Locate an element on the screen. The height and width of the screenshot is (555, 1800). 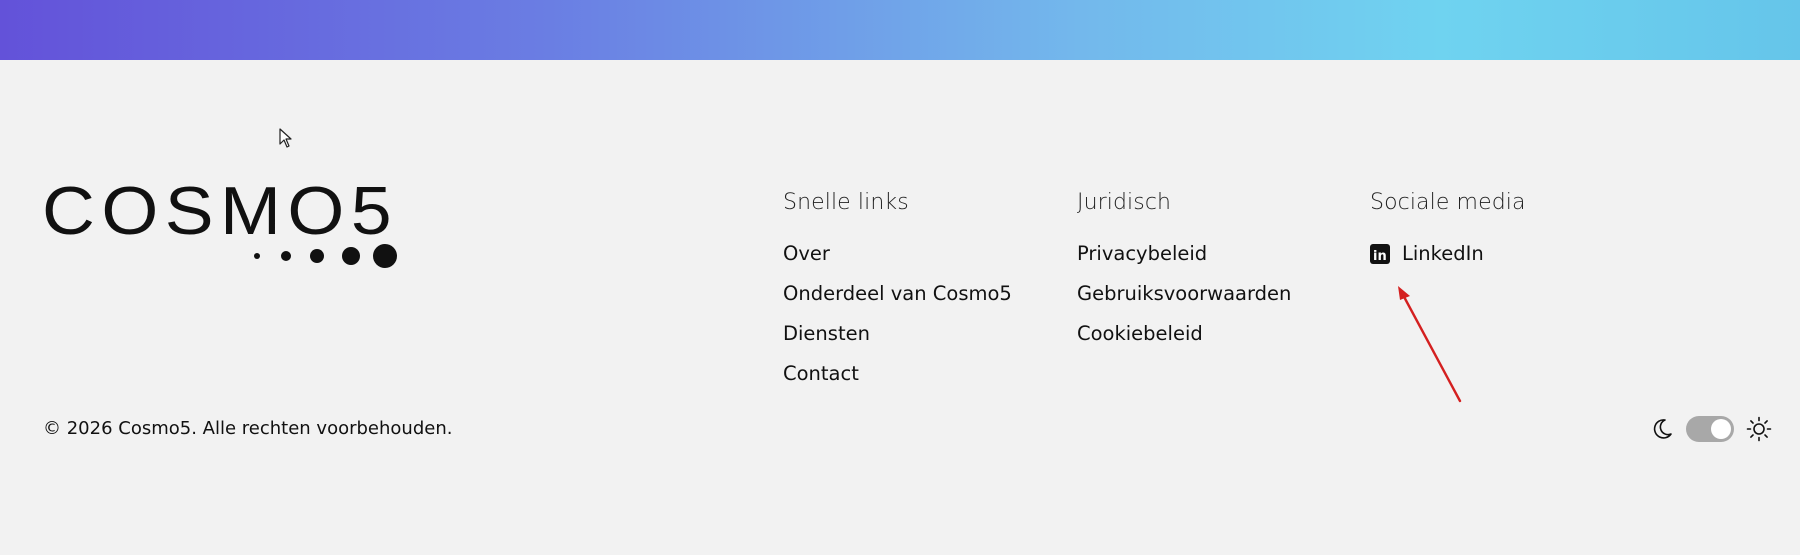
theme-switch is located at coordinates (1711, 429).